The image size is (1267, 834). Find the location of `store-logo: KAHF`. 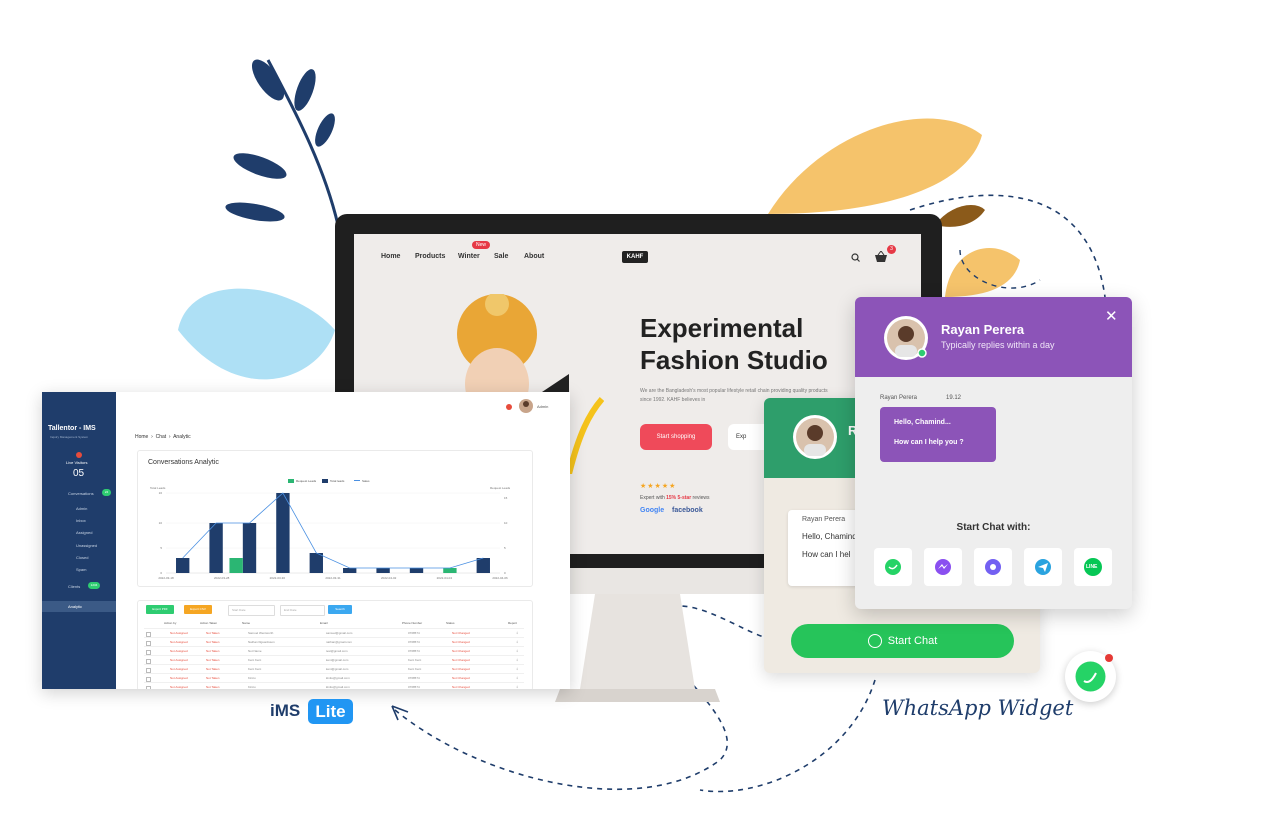

store-logo: KAHF is located at coordinates (635, 257).